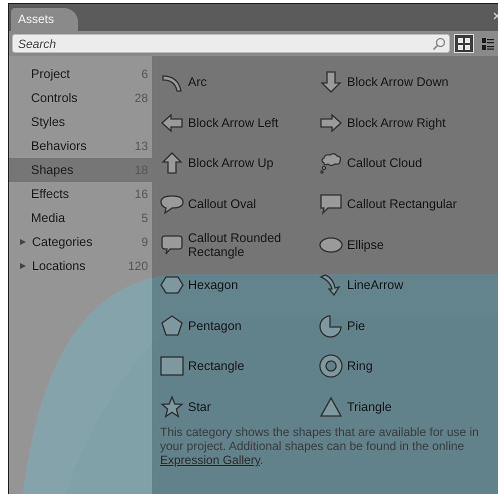 The height and width of the screenshot is (494, 498). Describe the element at coordinates (63, 242) in the screenshot. I see `category-name: Categories` at that location.